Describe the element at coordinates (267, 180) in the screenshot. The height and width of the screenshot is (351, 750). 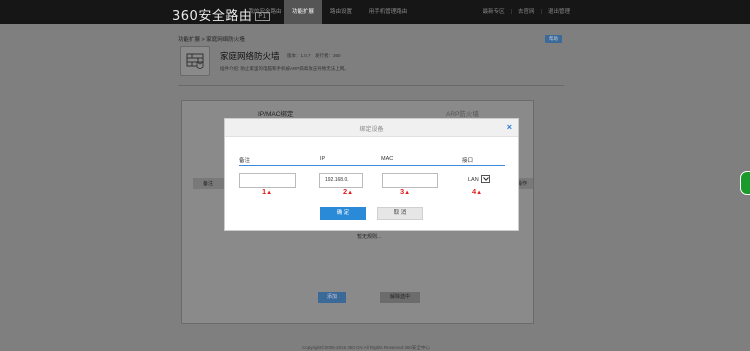
I see `note-input` at that location.